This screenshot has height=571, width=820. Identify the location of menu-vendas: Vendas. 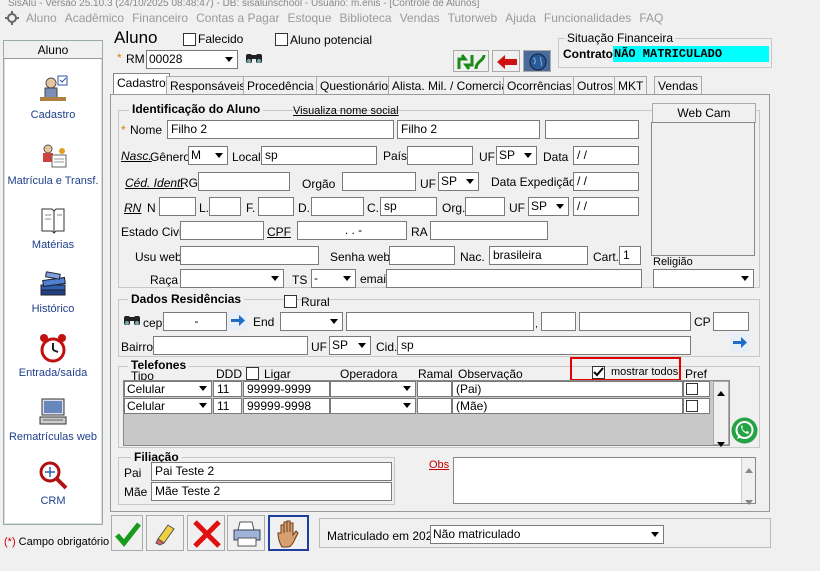
(424, 18).